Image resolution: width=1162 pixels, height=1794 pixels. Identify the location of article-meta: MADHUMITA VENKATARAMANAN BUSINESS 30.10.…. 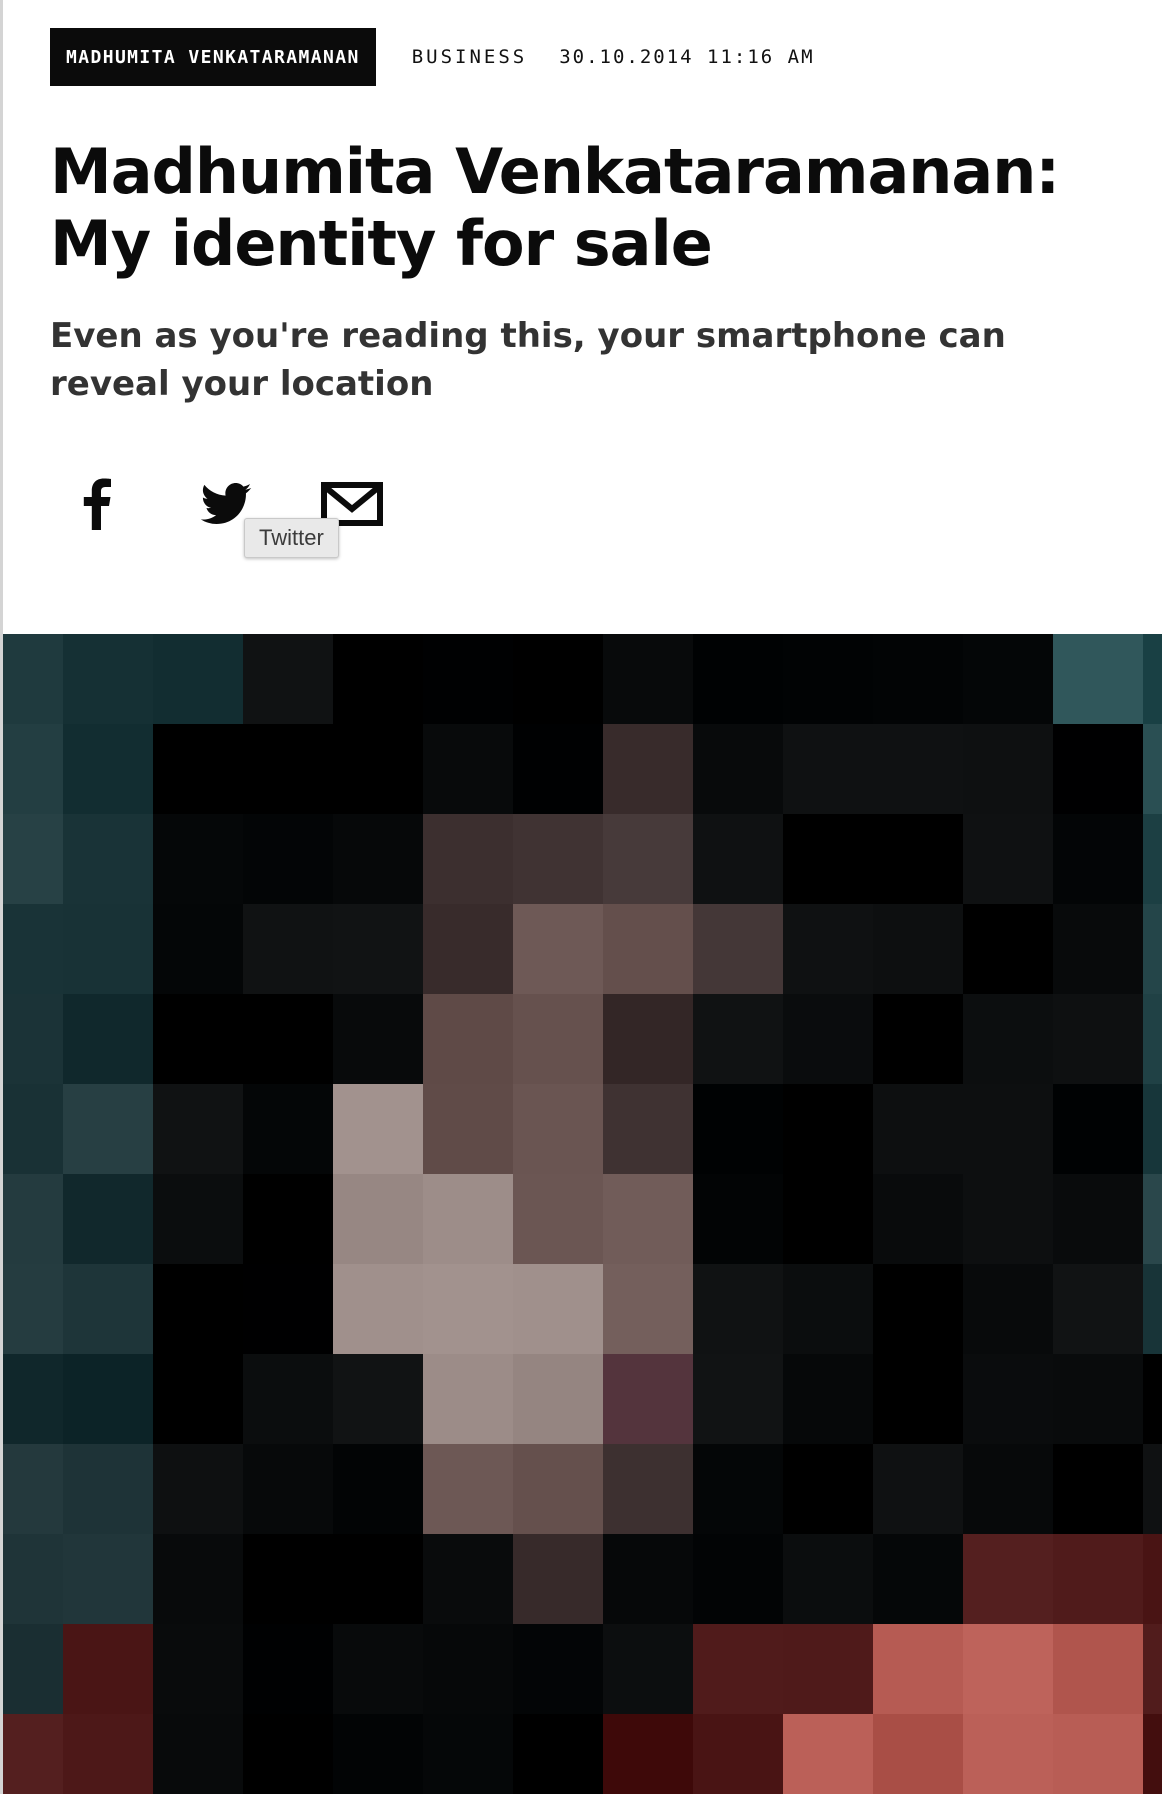
(432, 57).